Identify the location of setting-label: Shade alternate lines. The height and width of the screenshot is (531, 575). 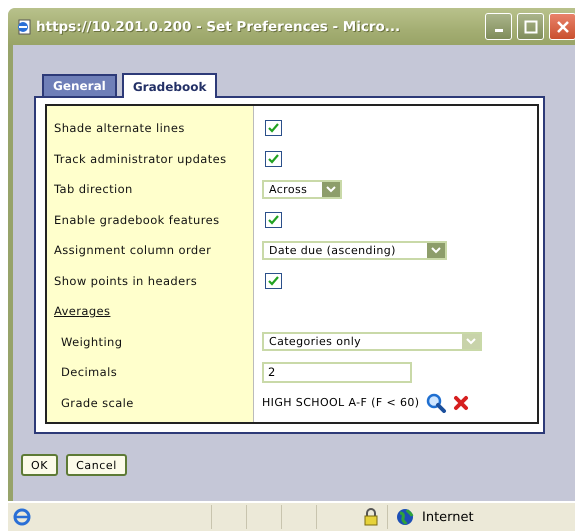
(119, 128).